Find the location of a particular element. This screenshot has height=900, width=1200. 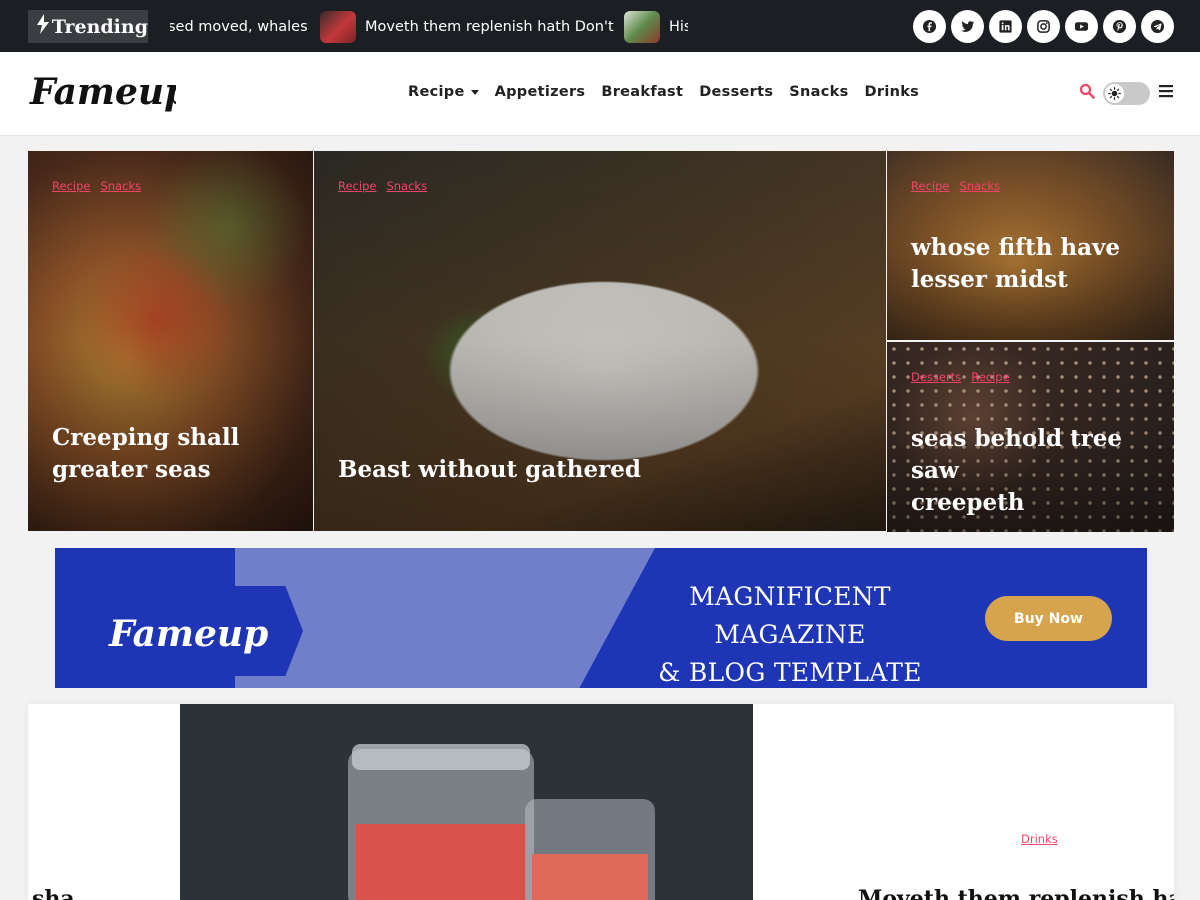

header-tools is located at coordinates (1126, 93).